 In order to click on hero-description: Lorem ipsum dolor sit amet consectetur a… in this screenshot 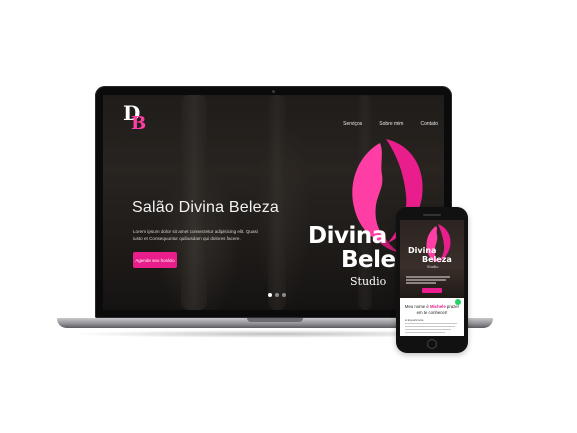, I will do `click(195, 235)`.